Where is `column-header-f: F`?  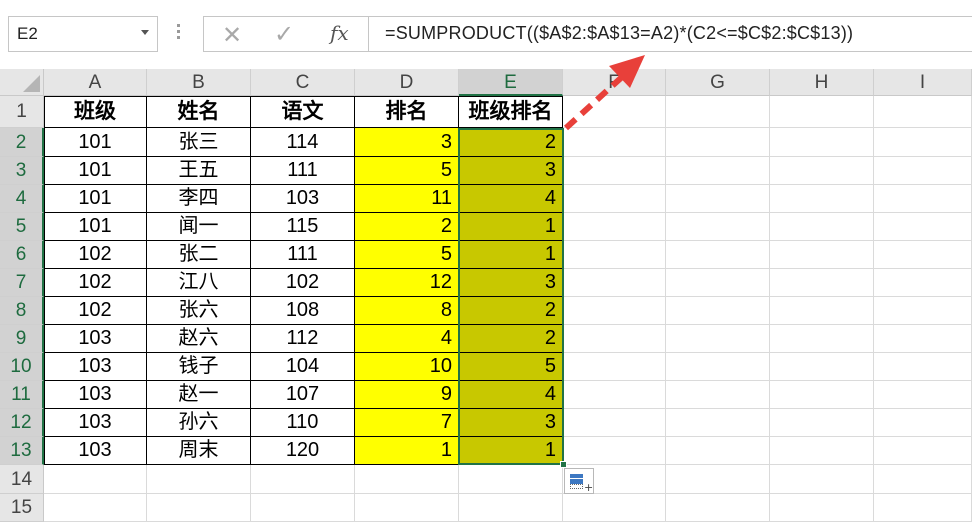
column-header-f: F is located at coordinates (614, 82).